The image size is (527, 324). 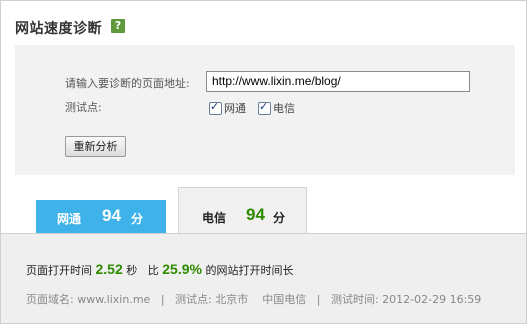 I want to click on tab-name: 网通, so click(x=69, y=219).